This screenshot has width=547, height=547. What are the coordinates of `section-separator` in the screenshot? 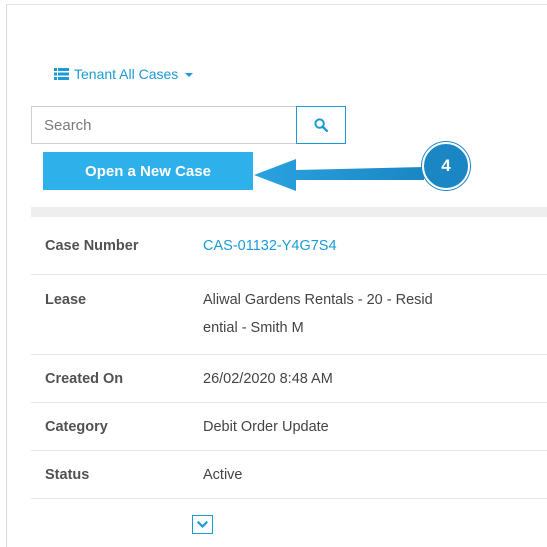 It's located at (289, 212).